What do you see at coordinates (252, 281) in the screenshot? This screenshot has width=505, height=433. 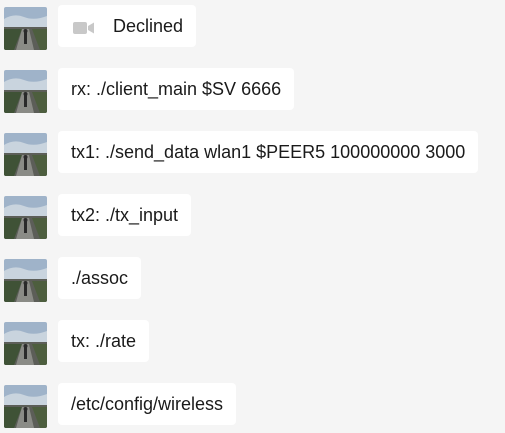 I see `message-row: ./assoc` at bounding box center [252, 281].